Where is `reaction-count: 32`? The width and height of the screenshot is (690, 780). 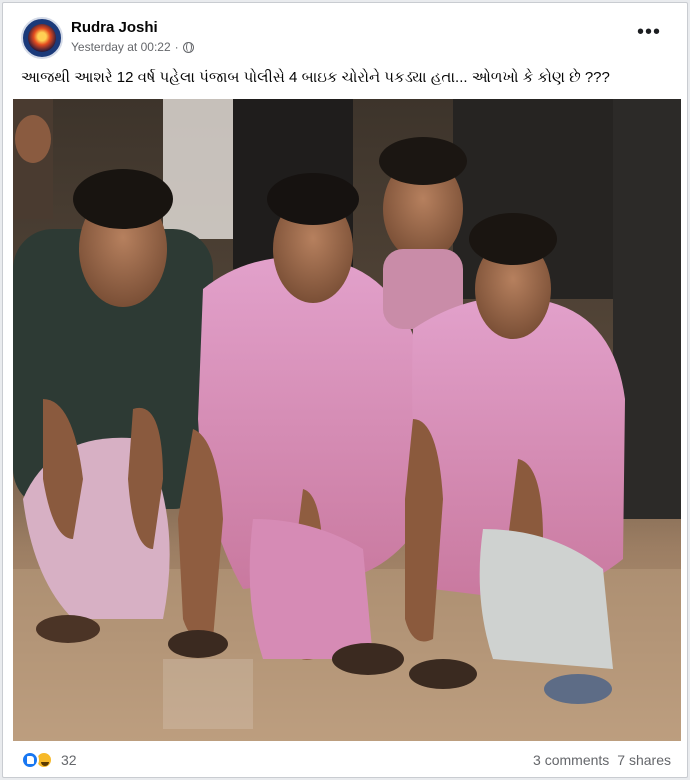 reaction-count: 32 is located at coordinates (69, 760).